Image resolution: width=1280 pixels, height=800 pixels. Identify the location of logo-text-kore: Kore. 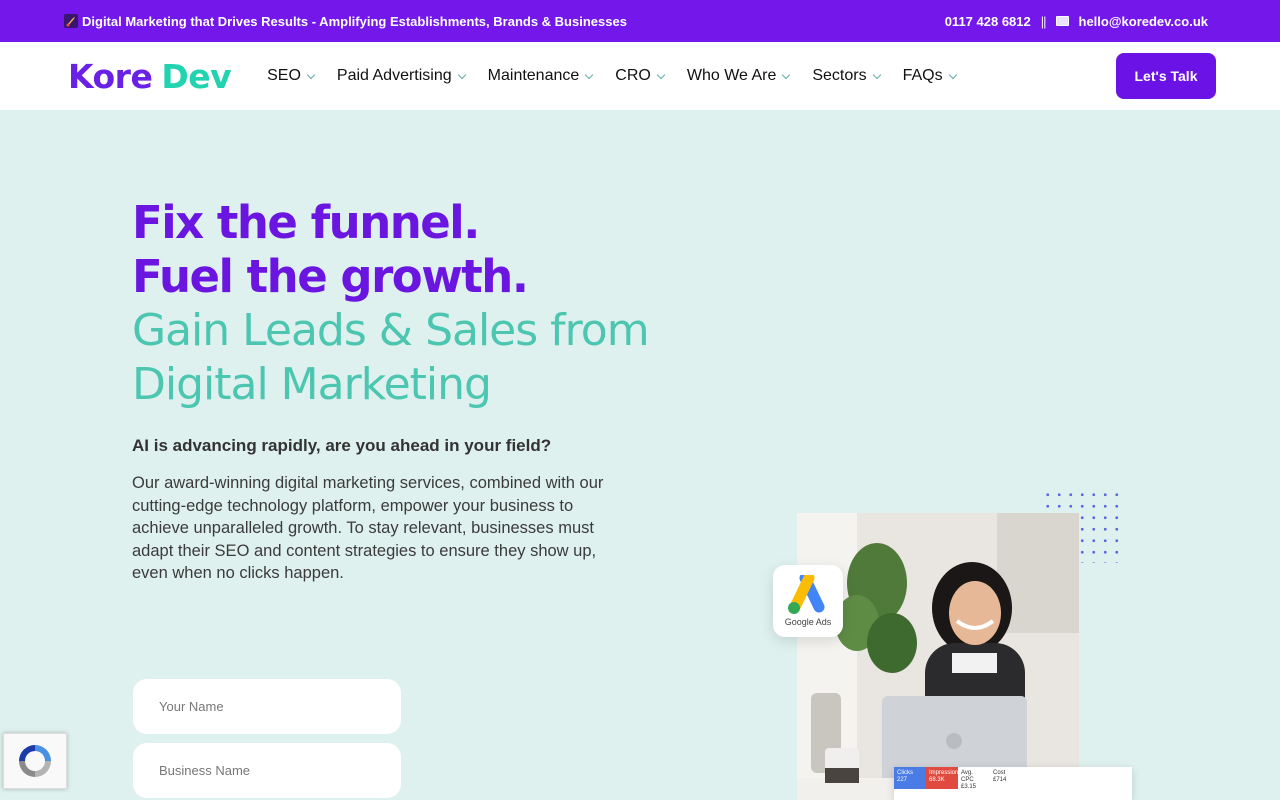
(110, 76).